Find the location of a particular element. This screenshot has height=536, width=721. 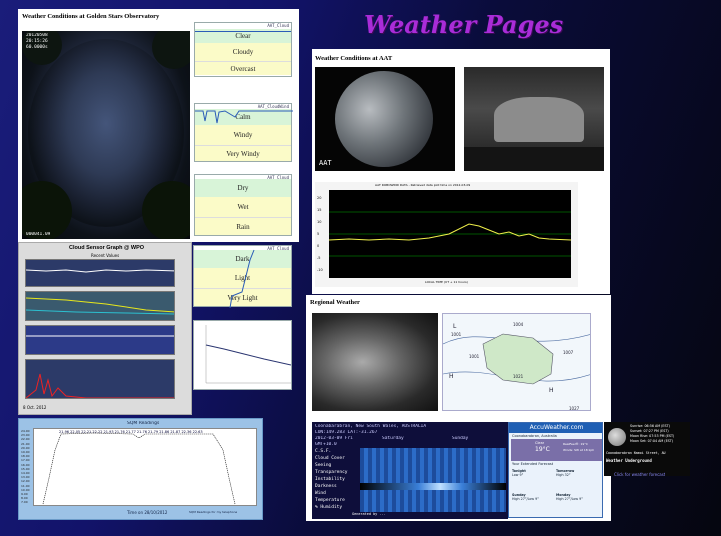

gauge-label-overcast: Overcast is located at coordinates (243, 68).